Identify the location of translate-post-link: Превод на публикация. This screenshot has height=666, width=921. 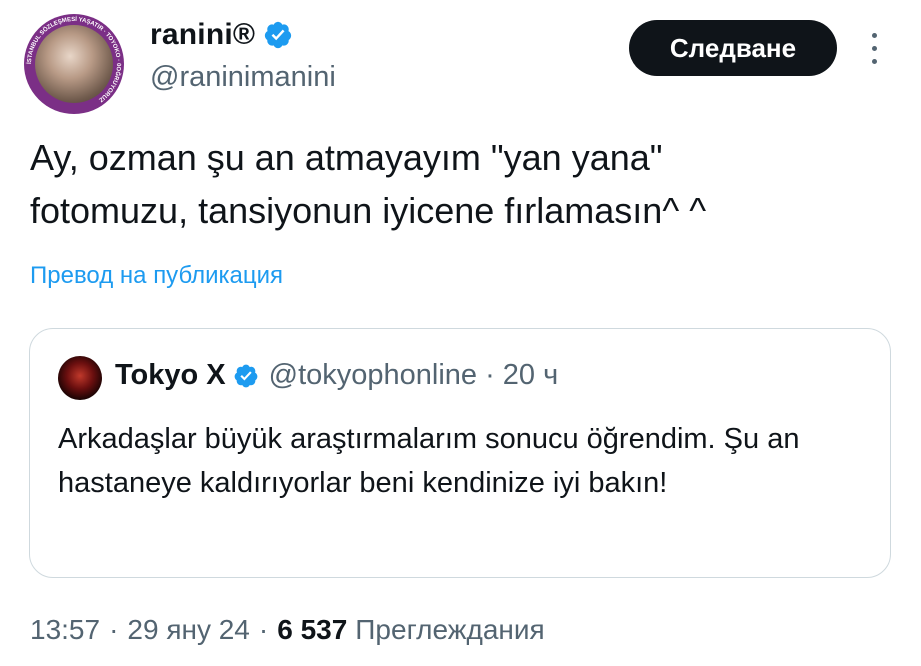
(156, 276).